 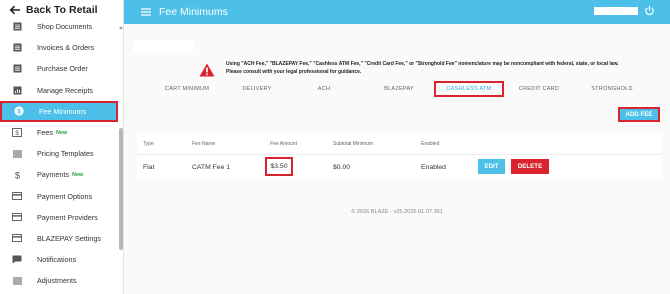 I want to click on dollar-circle-icon: $, so click(x=19, y=111).